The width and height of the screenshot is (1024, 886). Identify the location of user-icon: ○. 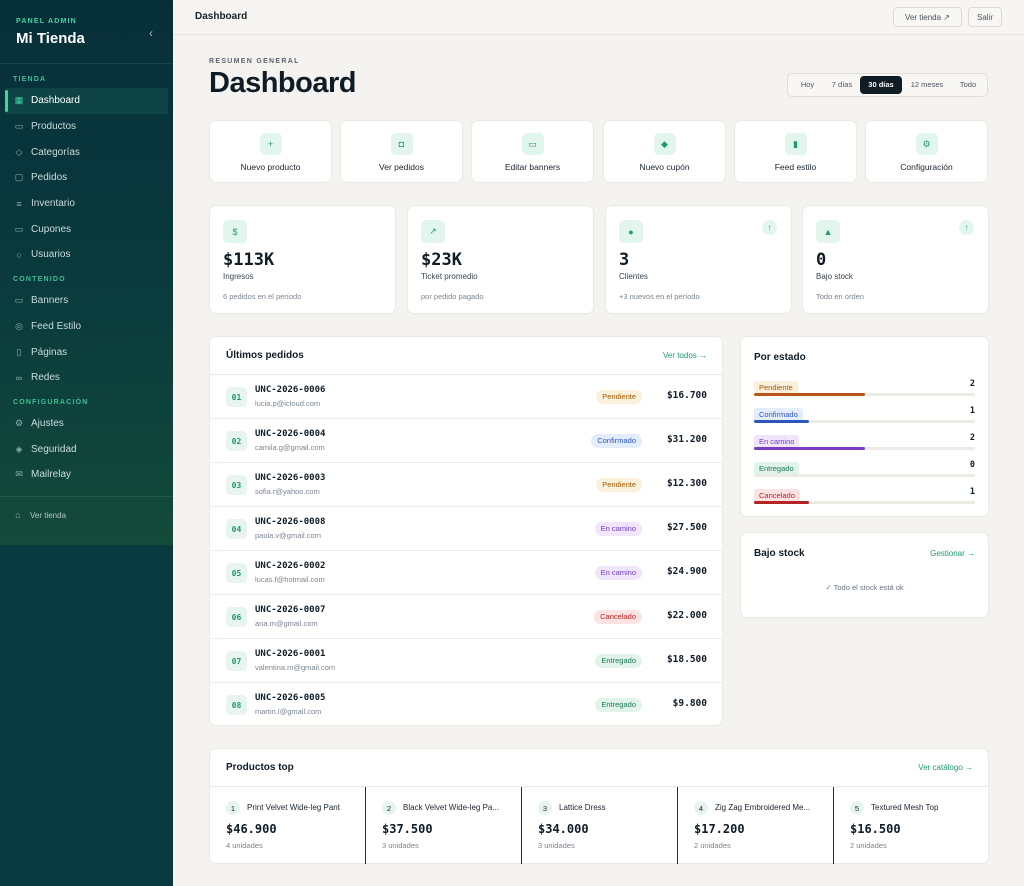
(19, 254).